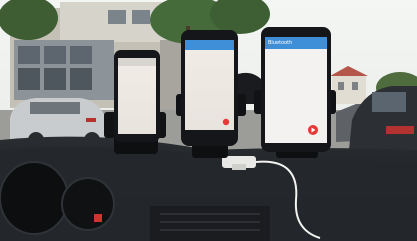 The height and width of the screenshot is (241, 417). Describe the element at coordinates (209, 85) in the screenshot. I see `phone-center-screen` at that location.